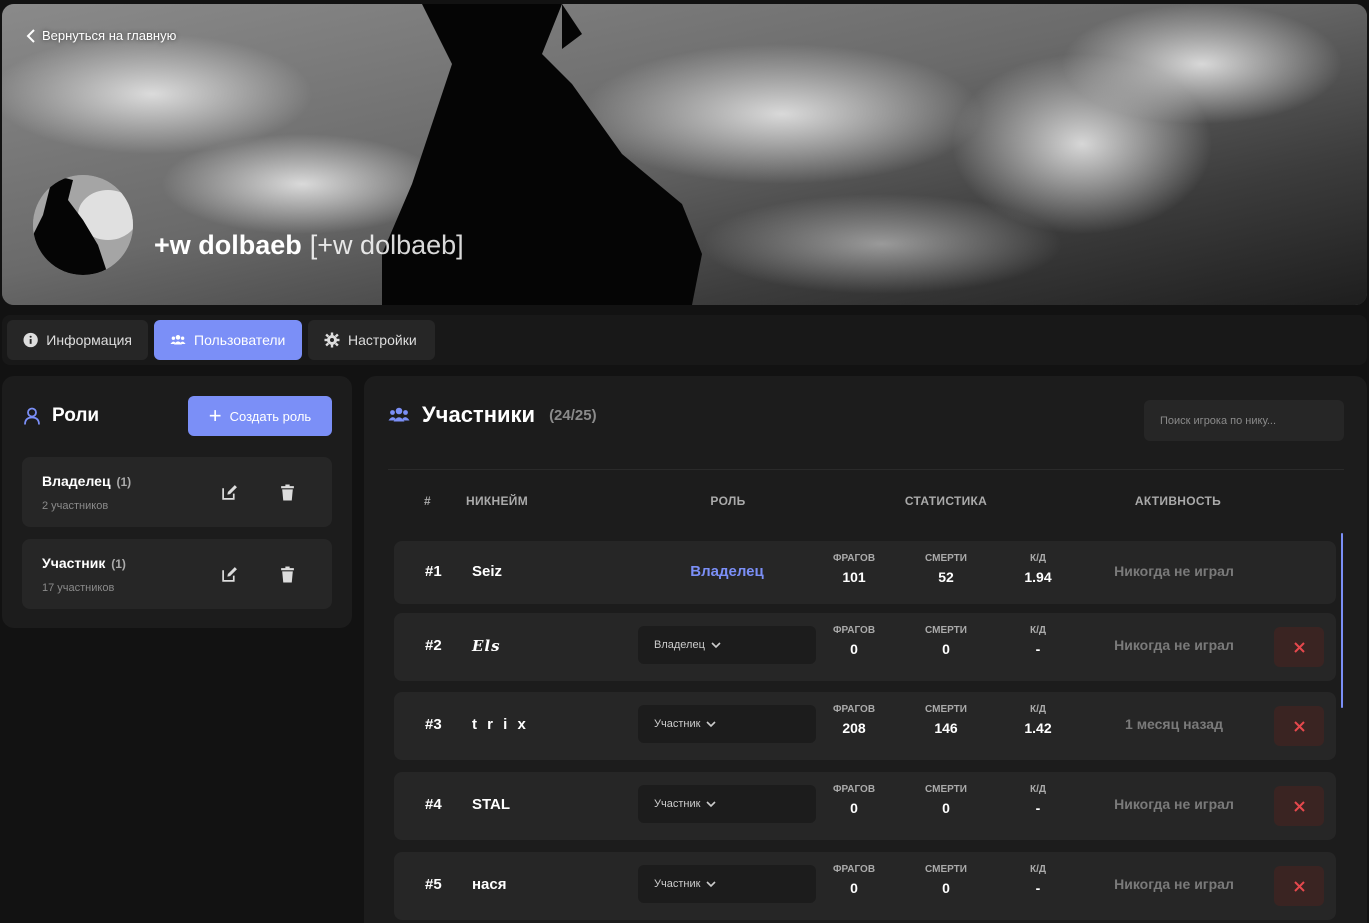  I want to click on create-role-button: + Создать роль, so click(260, 416).